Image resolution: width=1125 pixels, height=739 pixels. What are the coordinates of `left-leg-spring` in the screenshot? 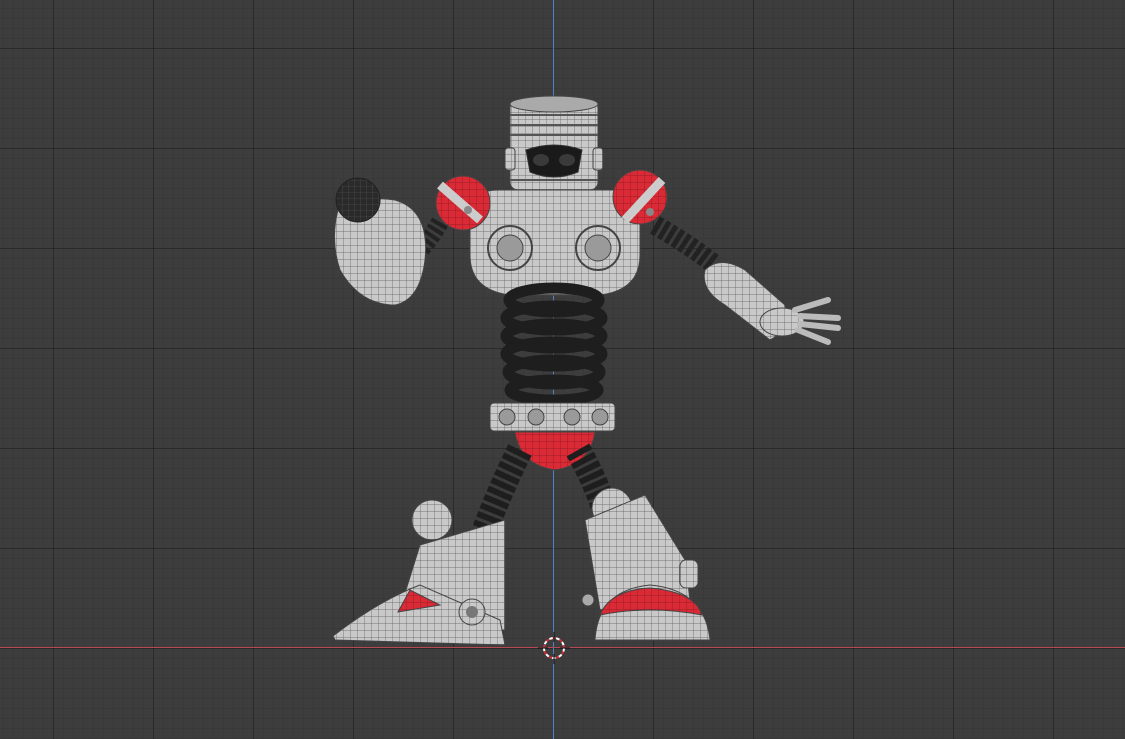 It's located at (502, 489).